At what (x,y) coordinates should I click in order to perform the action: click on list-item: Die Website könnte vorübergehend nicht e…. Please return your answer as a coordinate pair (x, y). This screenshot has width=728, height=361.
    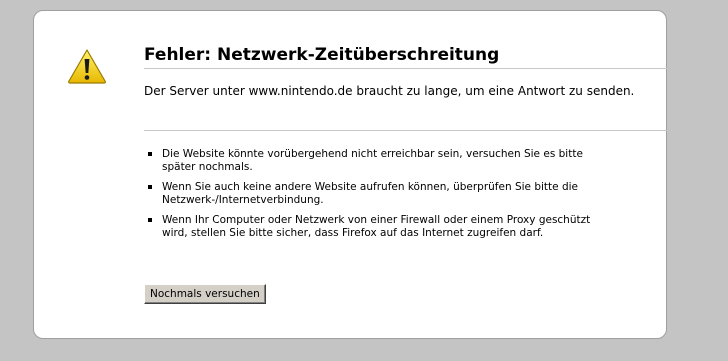
    Looking at the image, I should click on (379, 161).